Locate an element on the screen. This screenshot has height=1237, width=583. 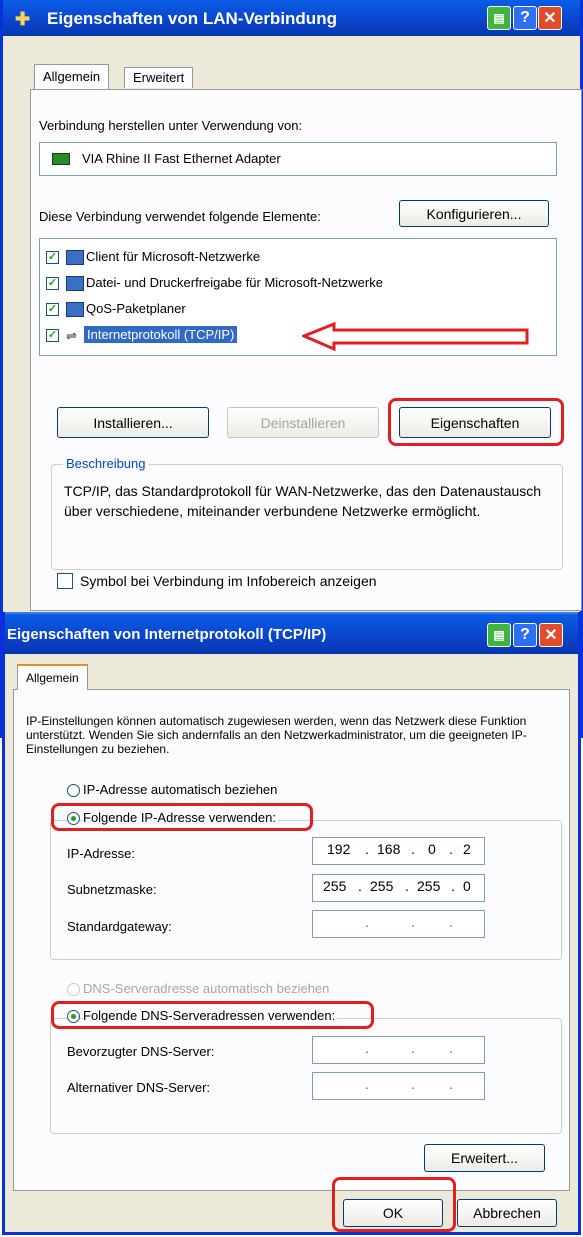
subnet-octet-4: 0 is located at coordinates (467, 886).